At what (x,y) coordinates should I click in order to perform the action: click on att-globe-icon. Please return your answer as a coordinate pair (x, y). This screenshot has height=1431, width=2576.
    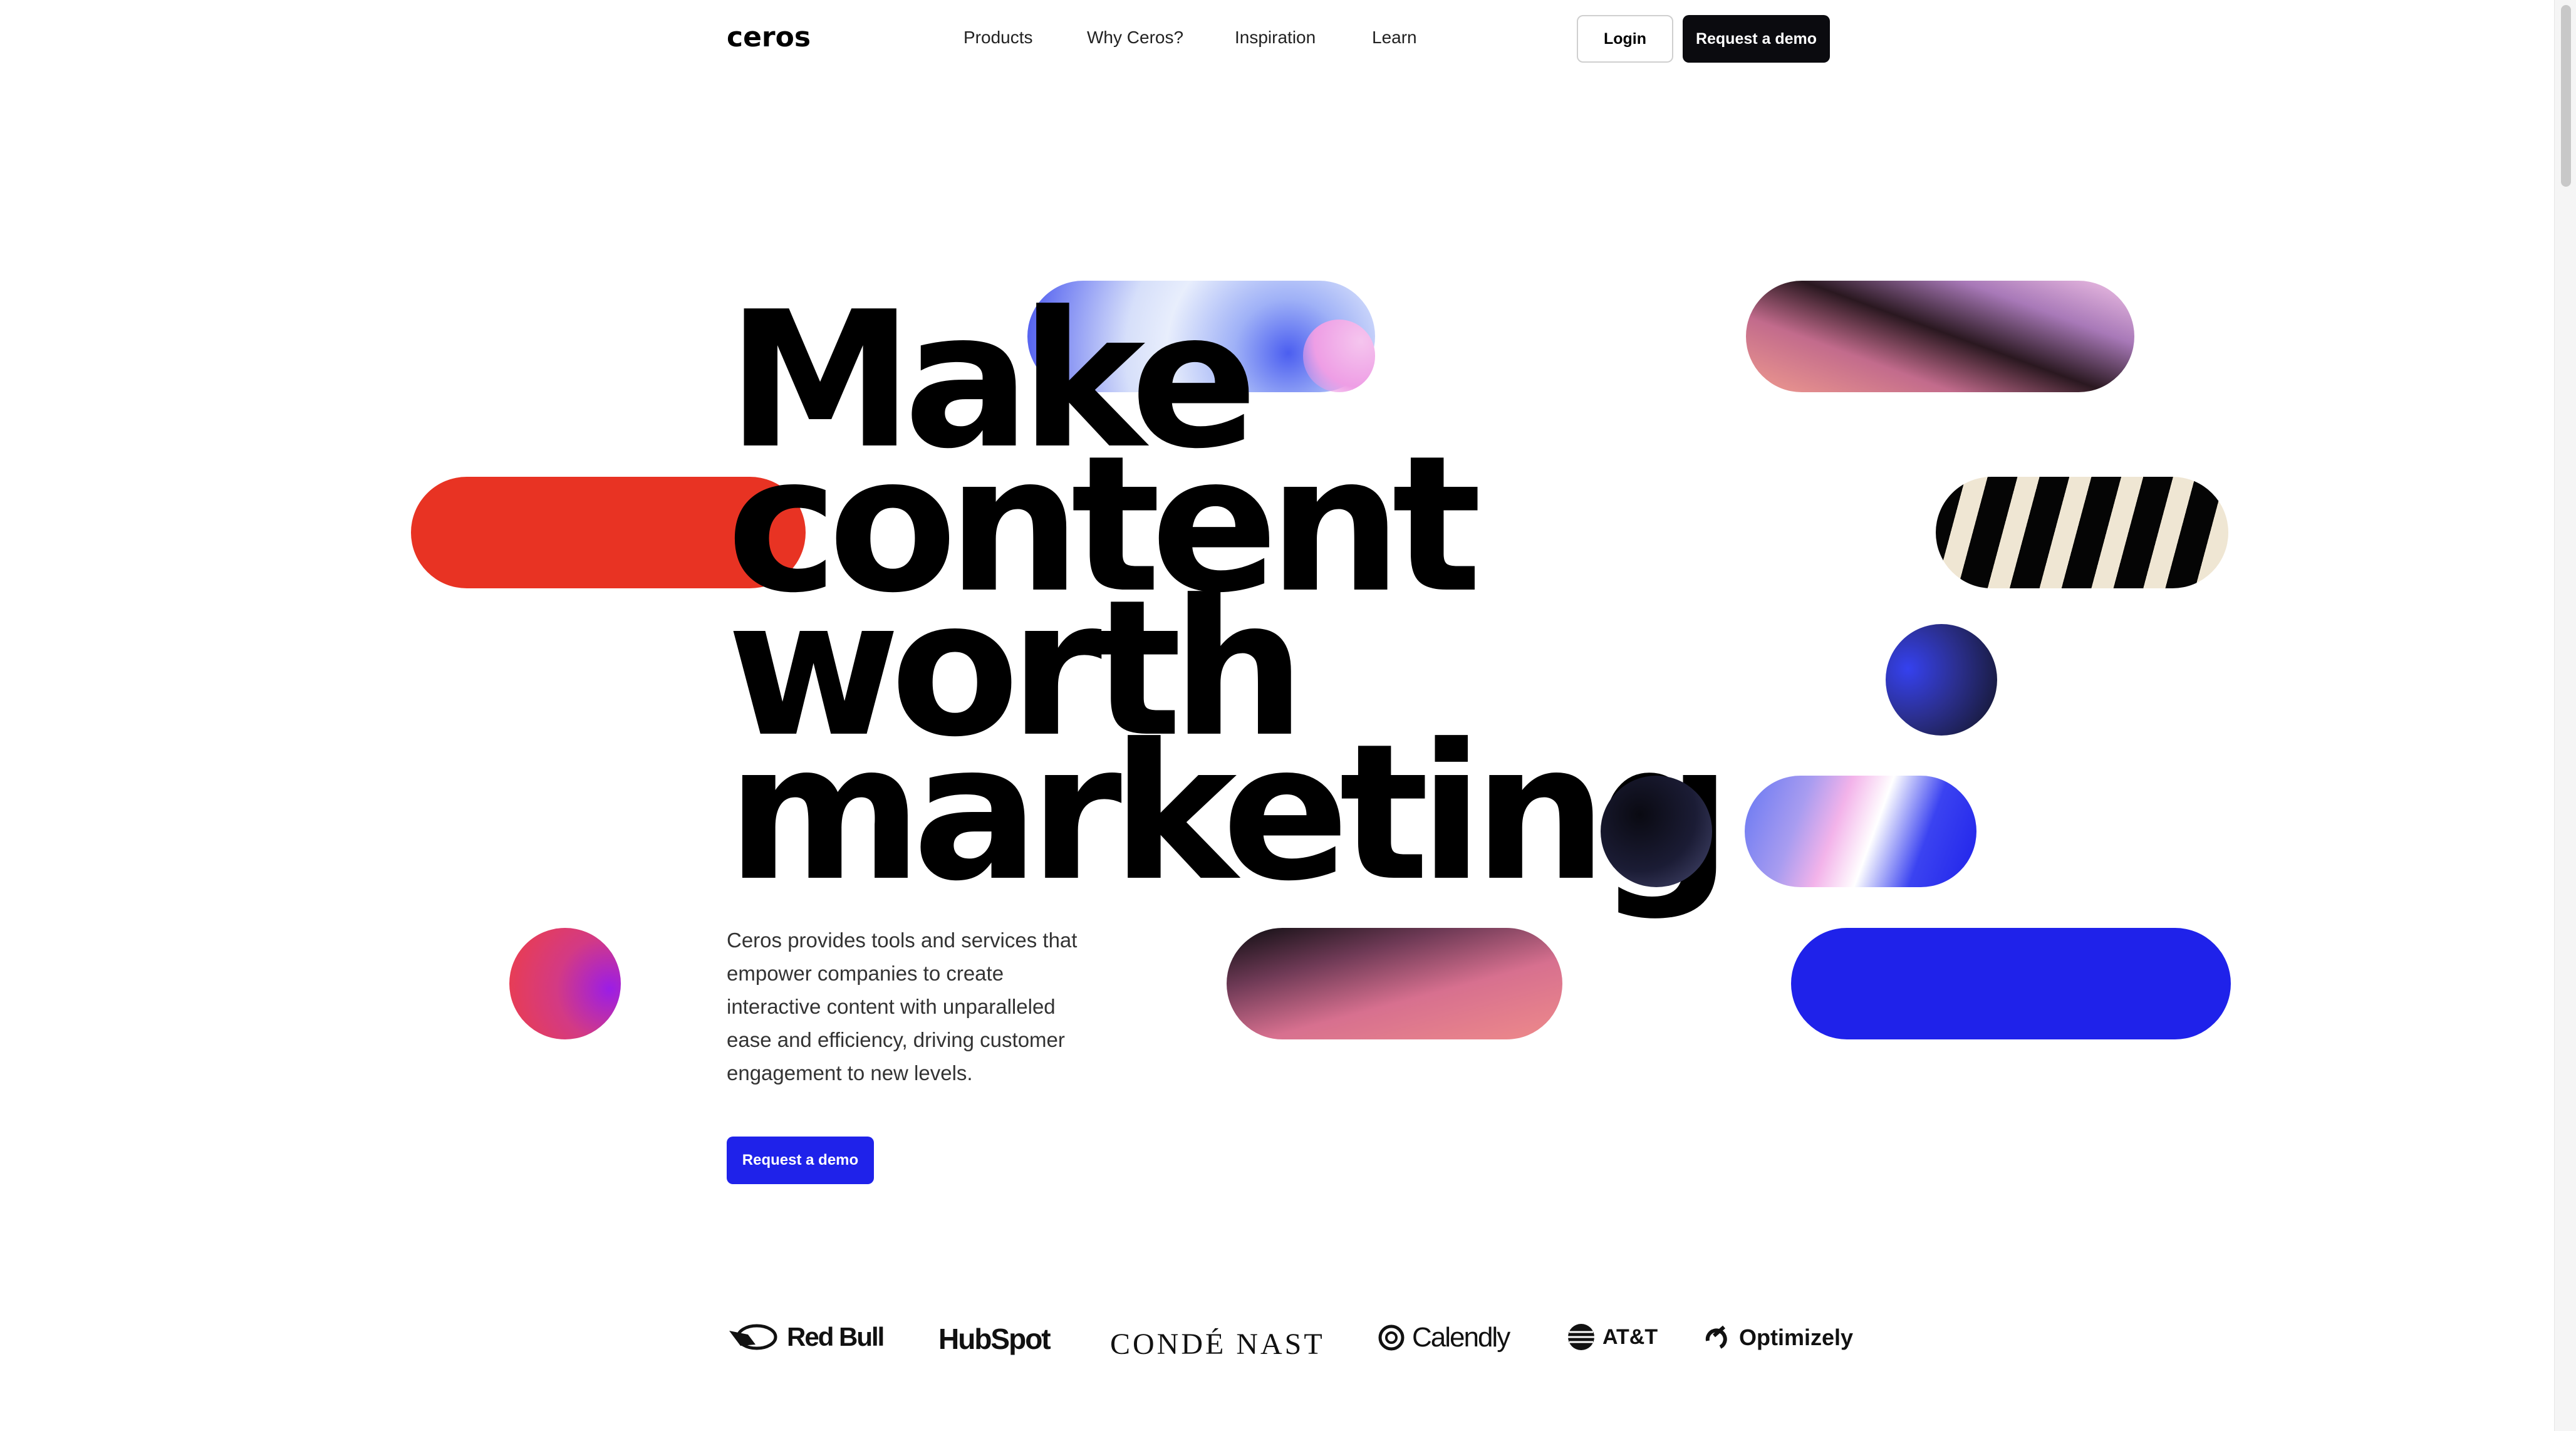
    Looking at the image, I should click on (1581, 1337).